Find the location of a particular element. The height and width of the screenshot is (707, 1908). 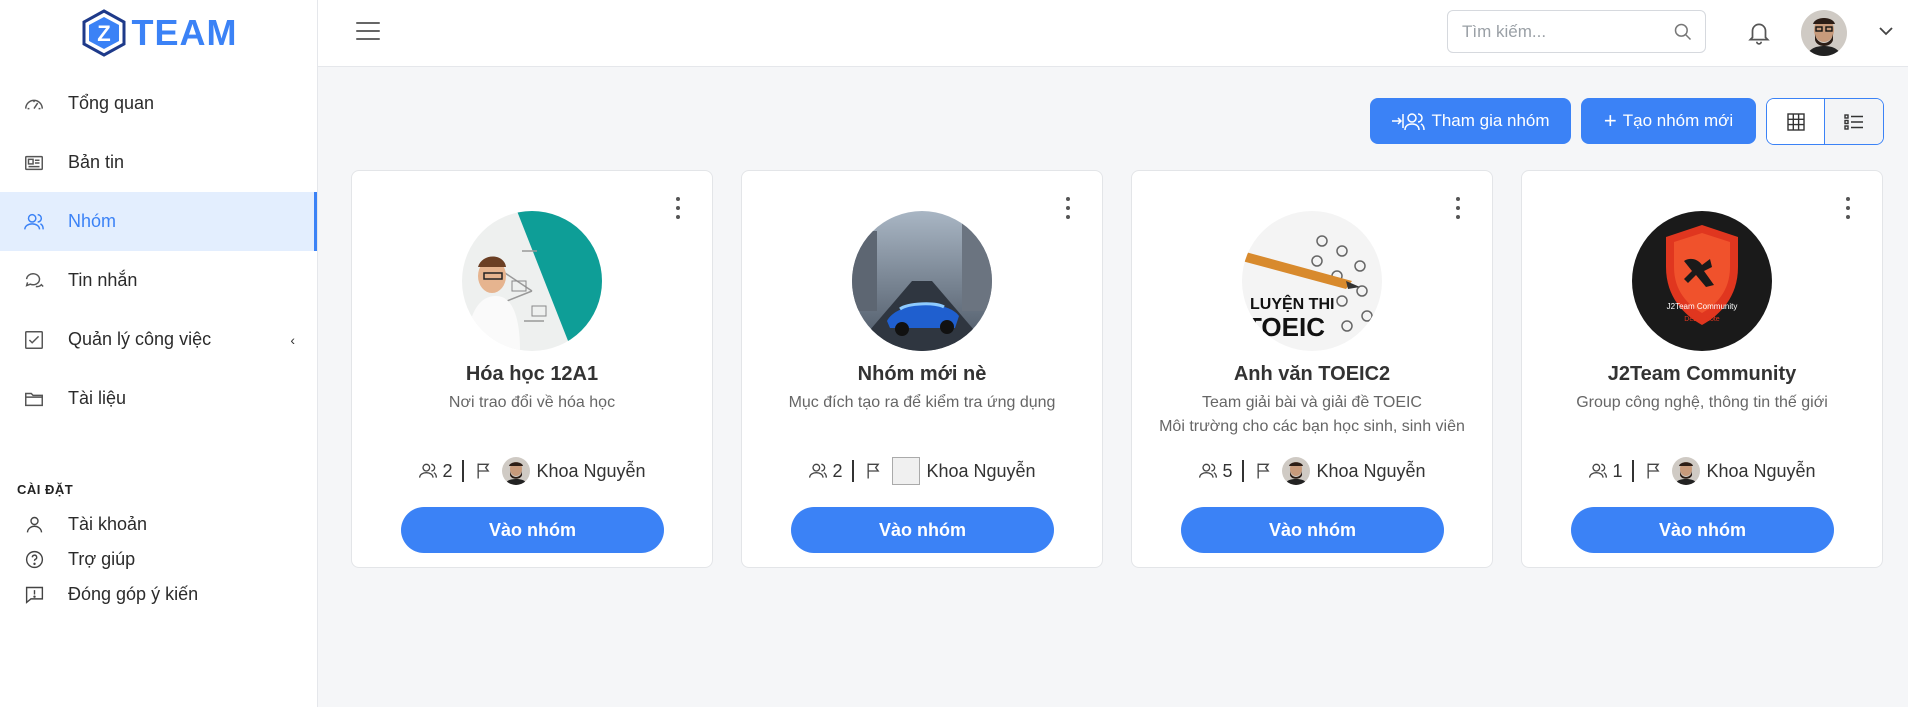

sidebar-item-messages: Tin nhắn is located at coordinates (158, 280).